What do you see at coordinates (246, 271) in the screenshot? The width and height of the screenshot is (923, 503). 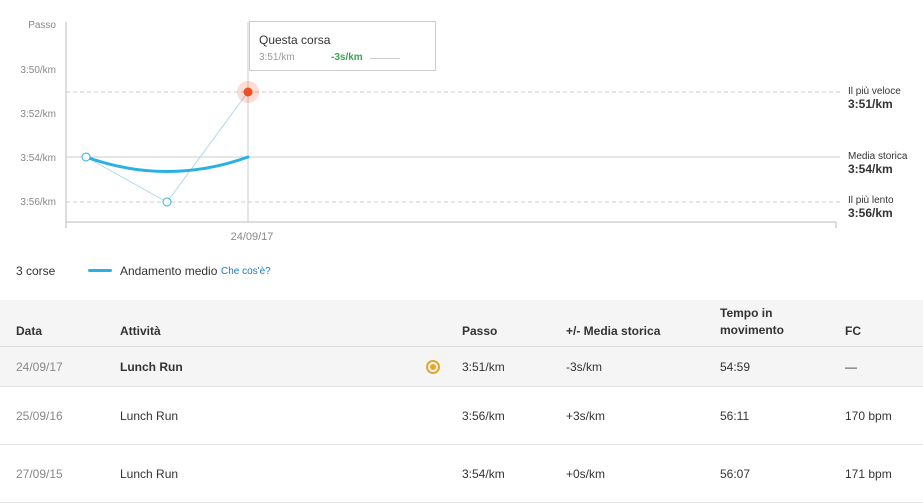 I see `whats-this-link: Che cos'è?` at bounding box center [246, 271].